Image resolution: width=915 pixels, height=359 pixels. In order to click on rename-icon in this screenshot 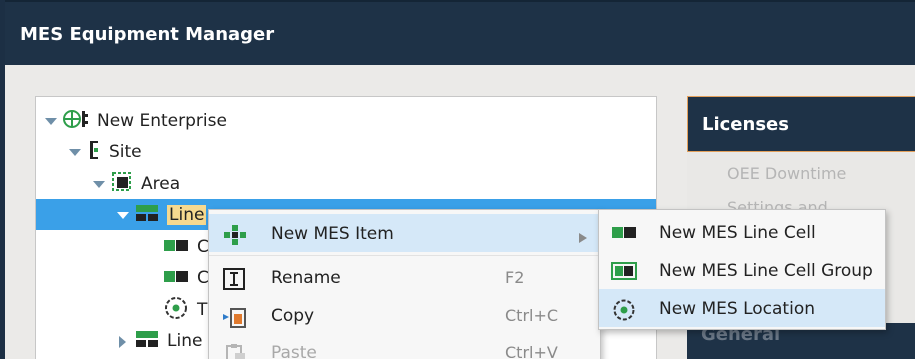, I will do `click(234, 279)`.